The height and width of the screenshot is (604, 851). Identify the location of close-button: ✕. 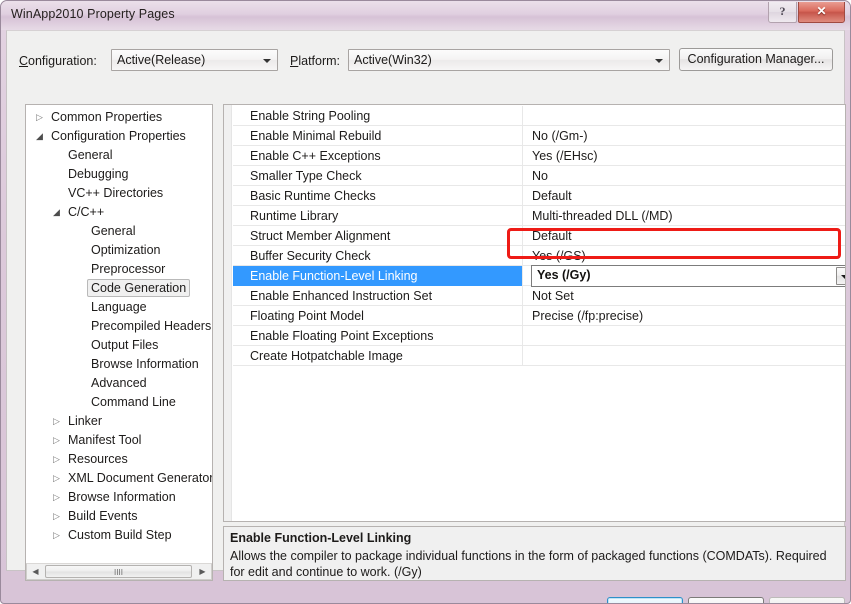
(821, 12).